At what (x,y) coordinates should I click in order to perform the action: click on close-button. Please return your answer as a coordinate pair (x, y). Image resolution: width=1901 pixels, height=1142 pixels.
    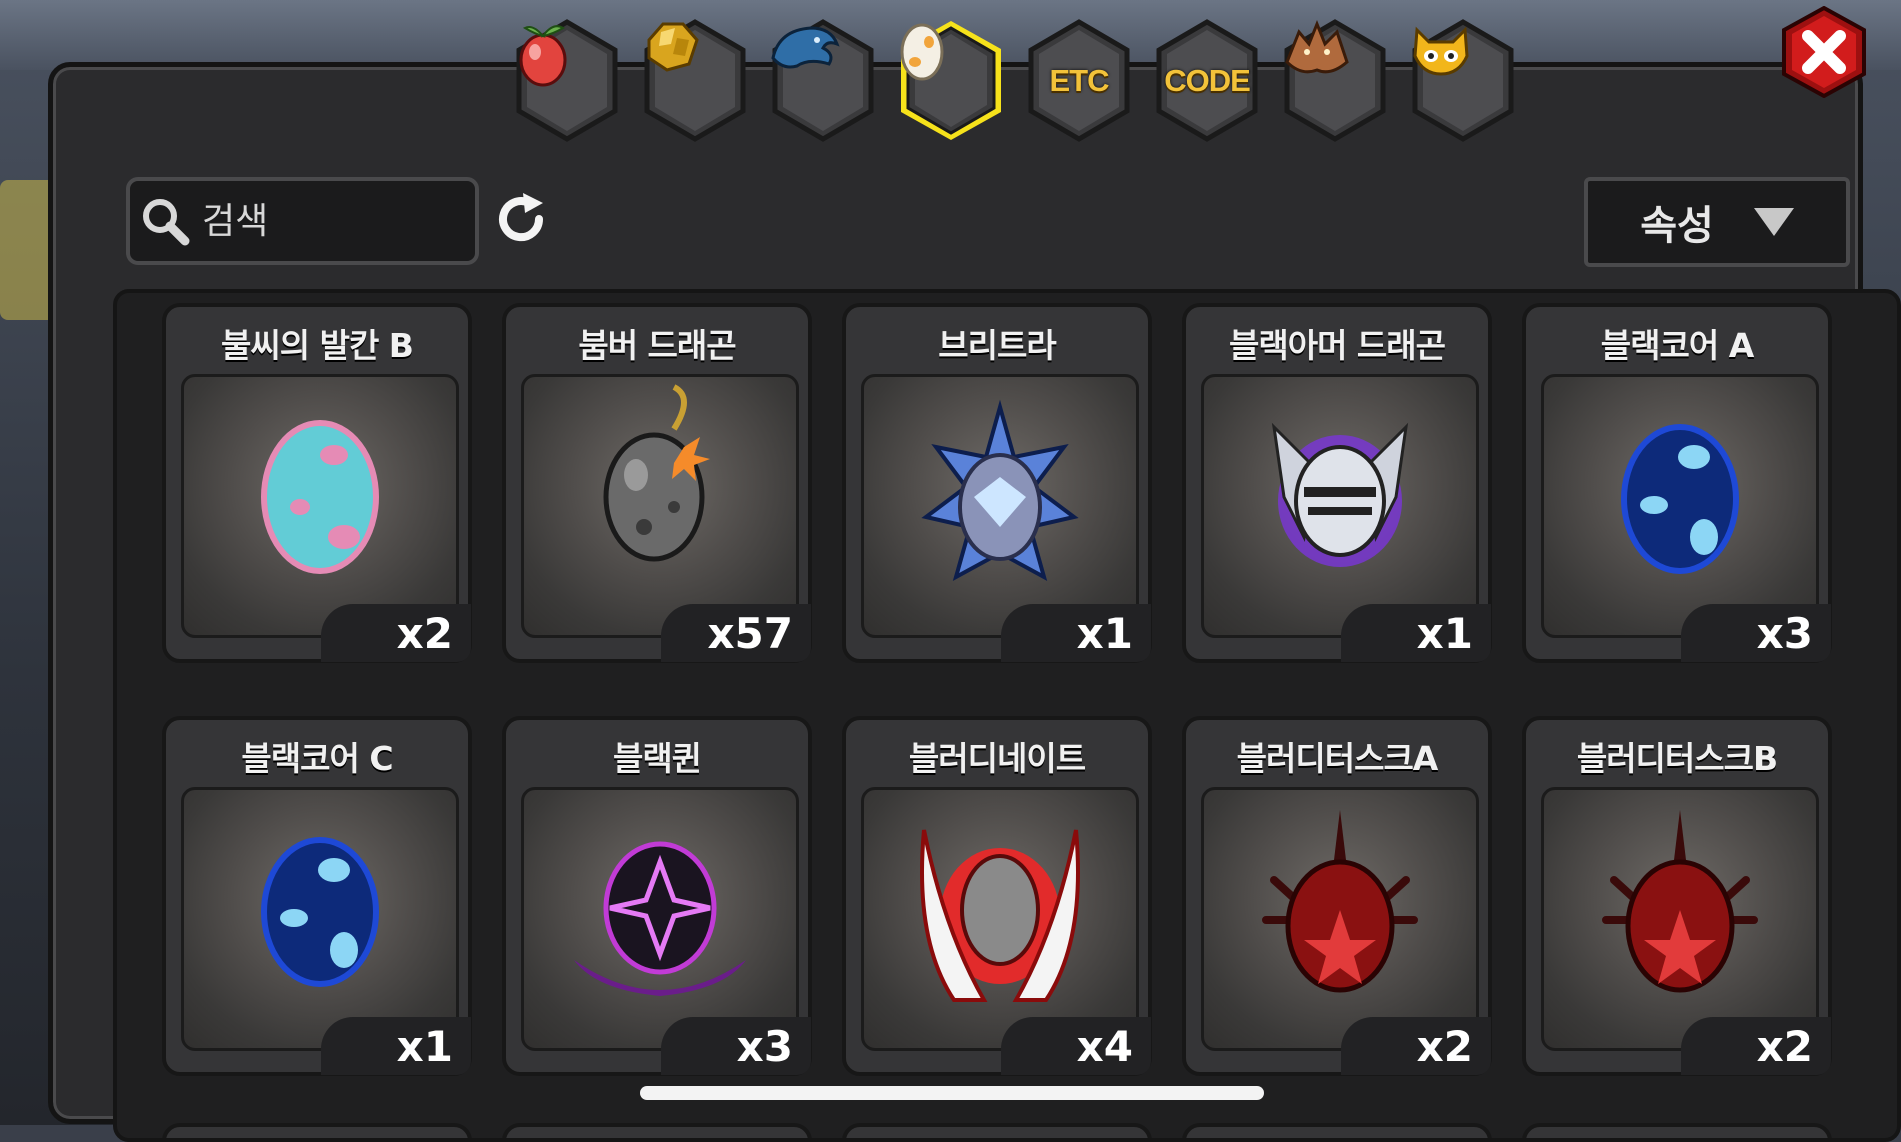
    Looking at the image, I should click on (1824, 52).